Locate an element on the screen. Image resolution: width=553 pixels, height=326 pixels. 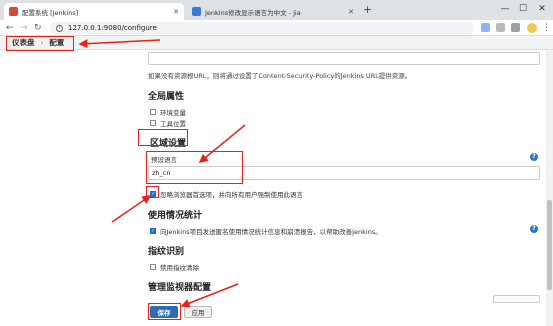
annotation-box-locale-title is located at coordinates (163, 137).